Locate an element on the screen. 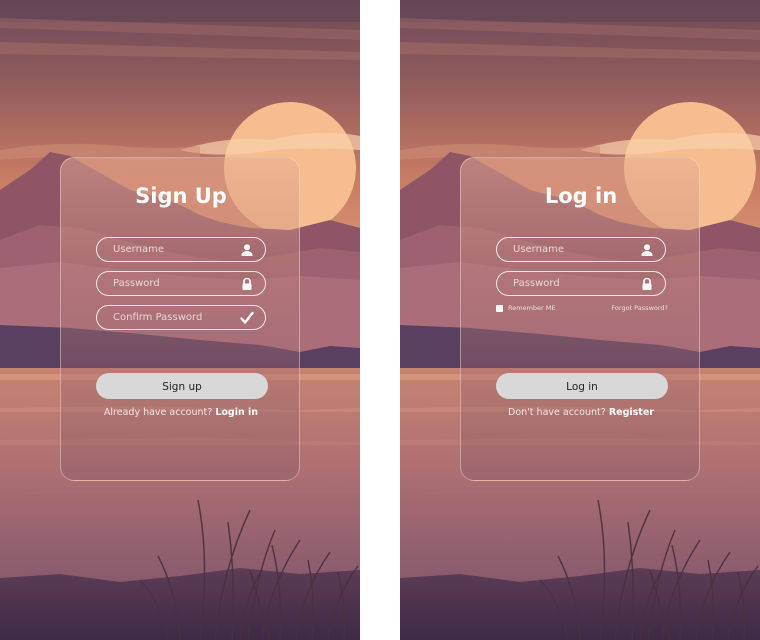 The height and width of the screenshot is (640, 760). login-options: Remember ME Forgot Password? is located at coordinates (582, 310).